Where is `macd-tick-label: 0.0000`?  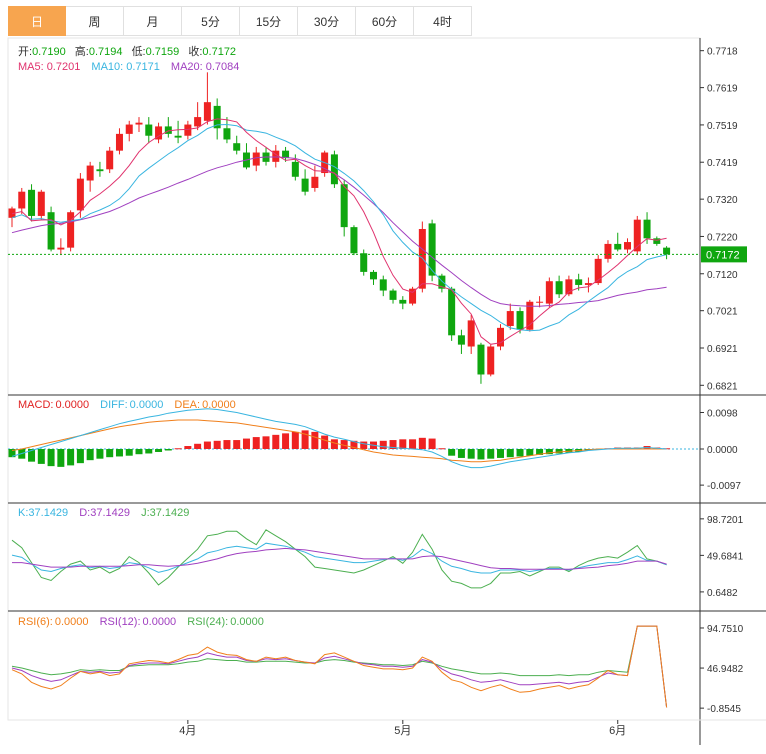
macd-tick-label: 0.0000 is located at coordinates (722, 450).